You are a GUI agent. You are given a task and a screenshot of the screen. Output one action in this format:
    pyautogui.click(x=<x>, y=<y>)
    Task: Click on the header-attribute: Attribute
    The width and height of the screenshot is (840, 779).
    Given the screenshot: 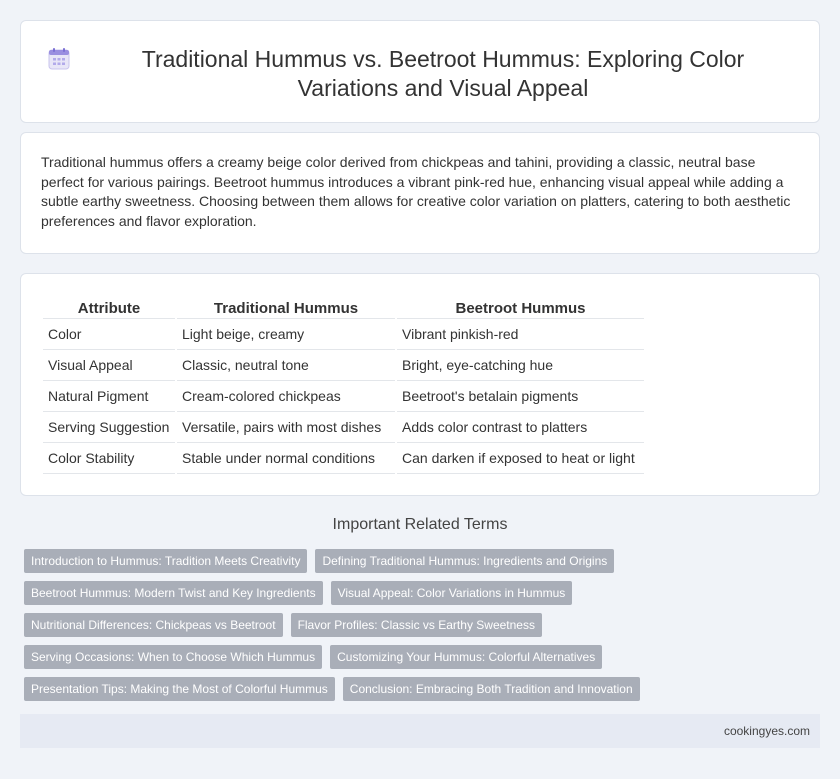 What is the action you would take?
    pyautogui.click(x=109, y=307)
    